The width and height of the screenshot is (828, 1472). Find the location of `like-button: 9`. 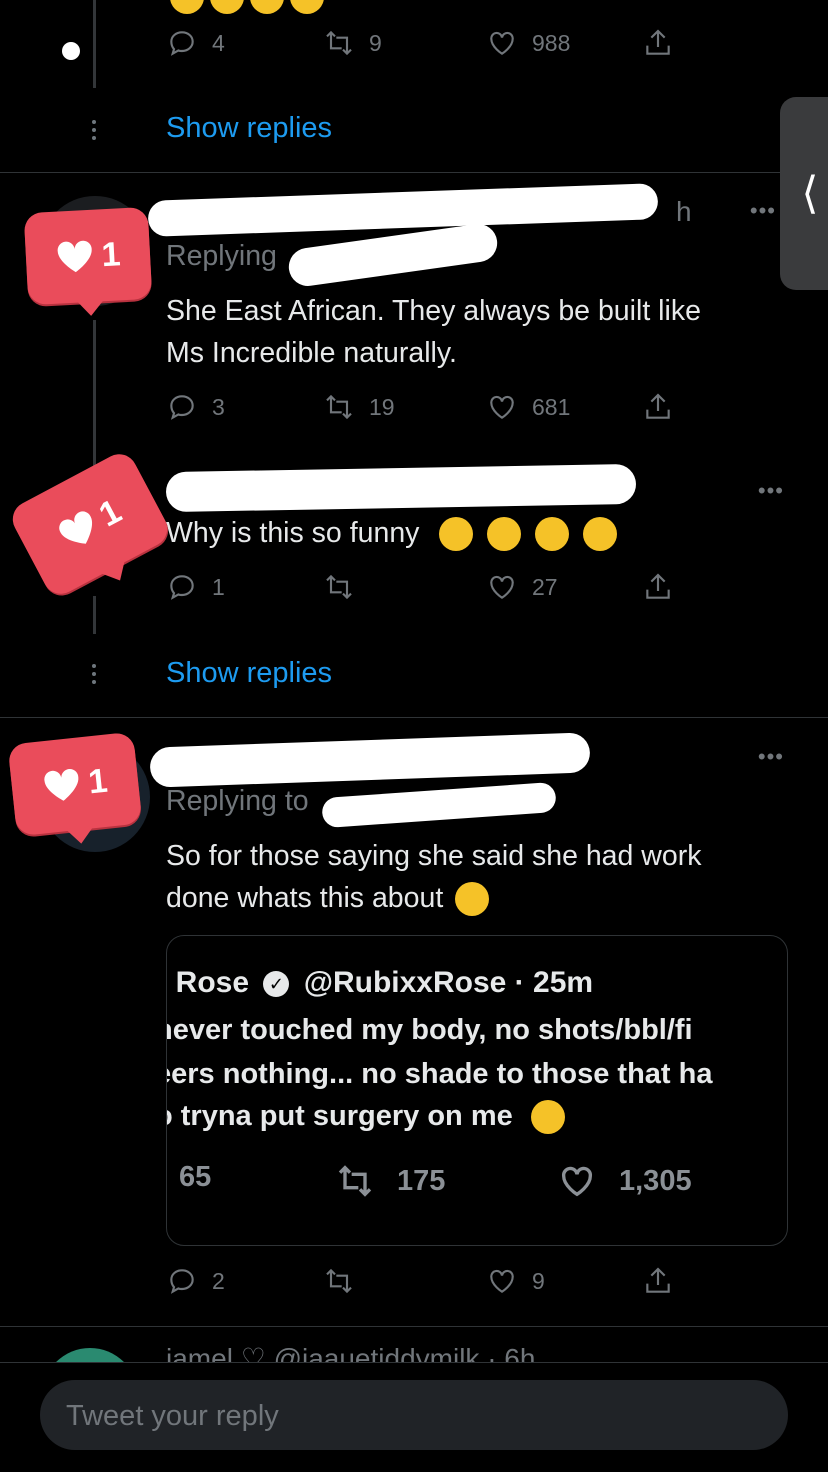

like-button: 9 is located at coordinates (515, 1281).